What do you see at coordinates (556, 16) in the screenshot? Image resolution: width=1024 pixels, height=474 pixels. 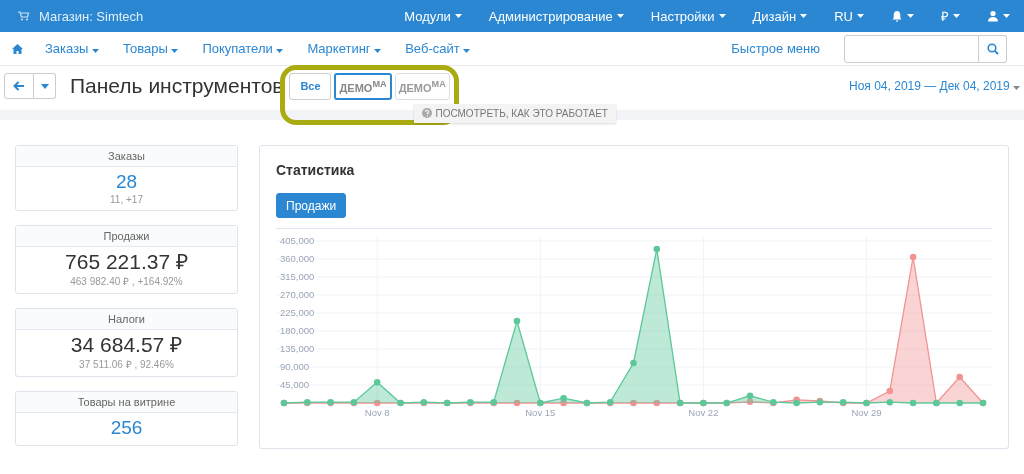 I see `top-menu: Администрирование` at bounding box center [556, 16].